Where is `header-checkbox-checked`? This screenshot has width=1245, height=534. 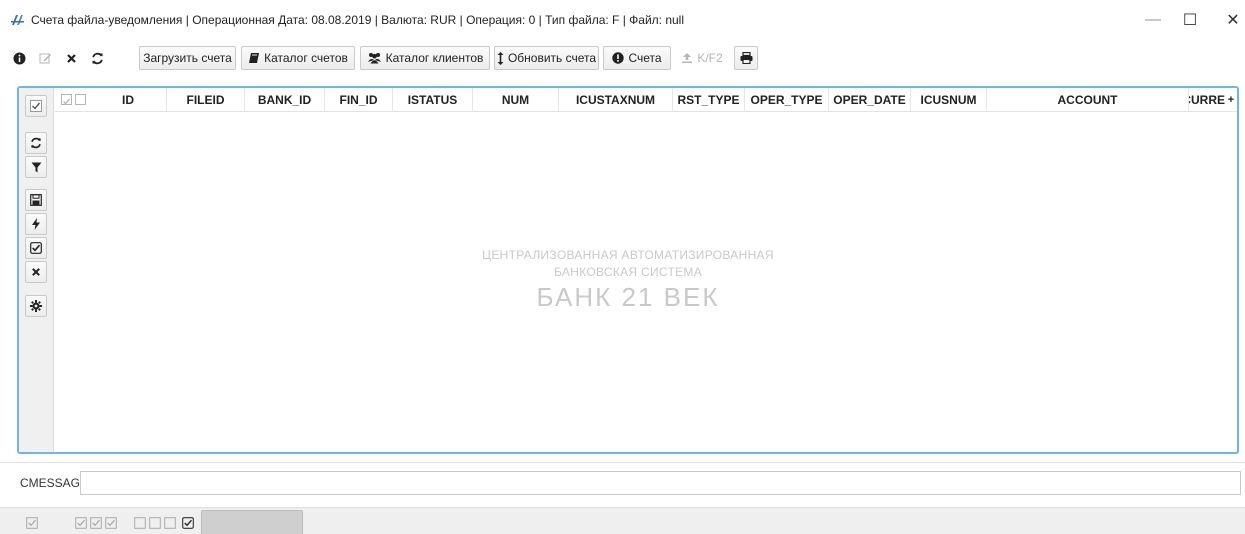
header-checkbox-checked is located at coordinates (66, 99).